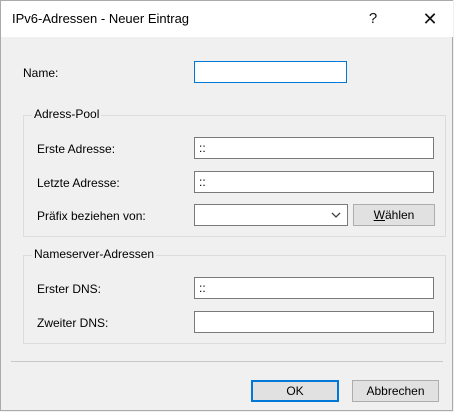 This screenshot has width=454, height=412. What do you see at coordinates (314, 322) in the screenshot?
I see `second-dns-field` at bounding box center [314, 322].